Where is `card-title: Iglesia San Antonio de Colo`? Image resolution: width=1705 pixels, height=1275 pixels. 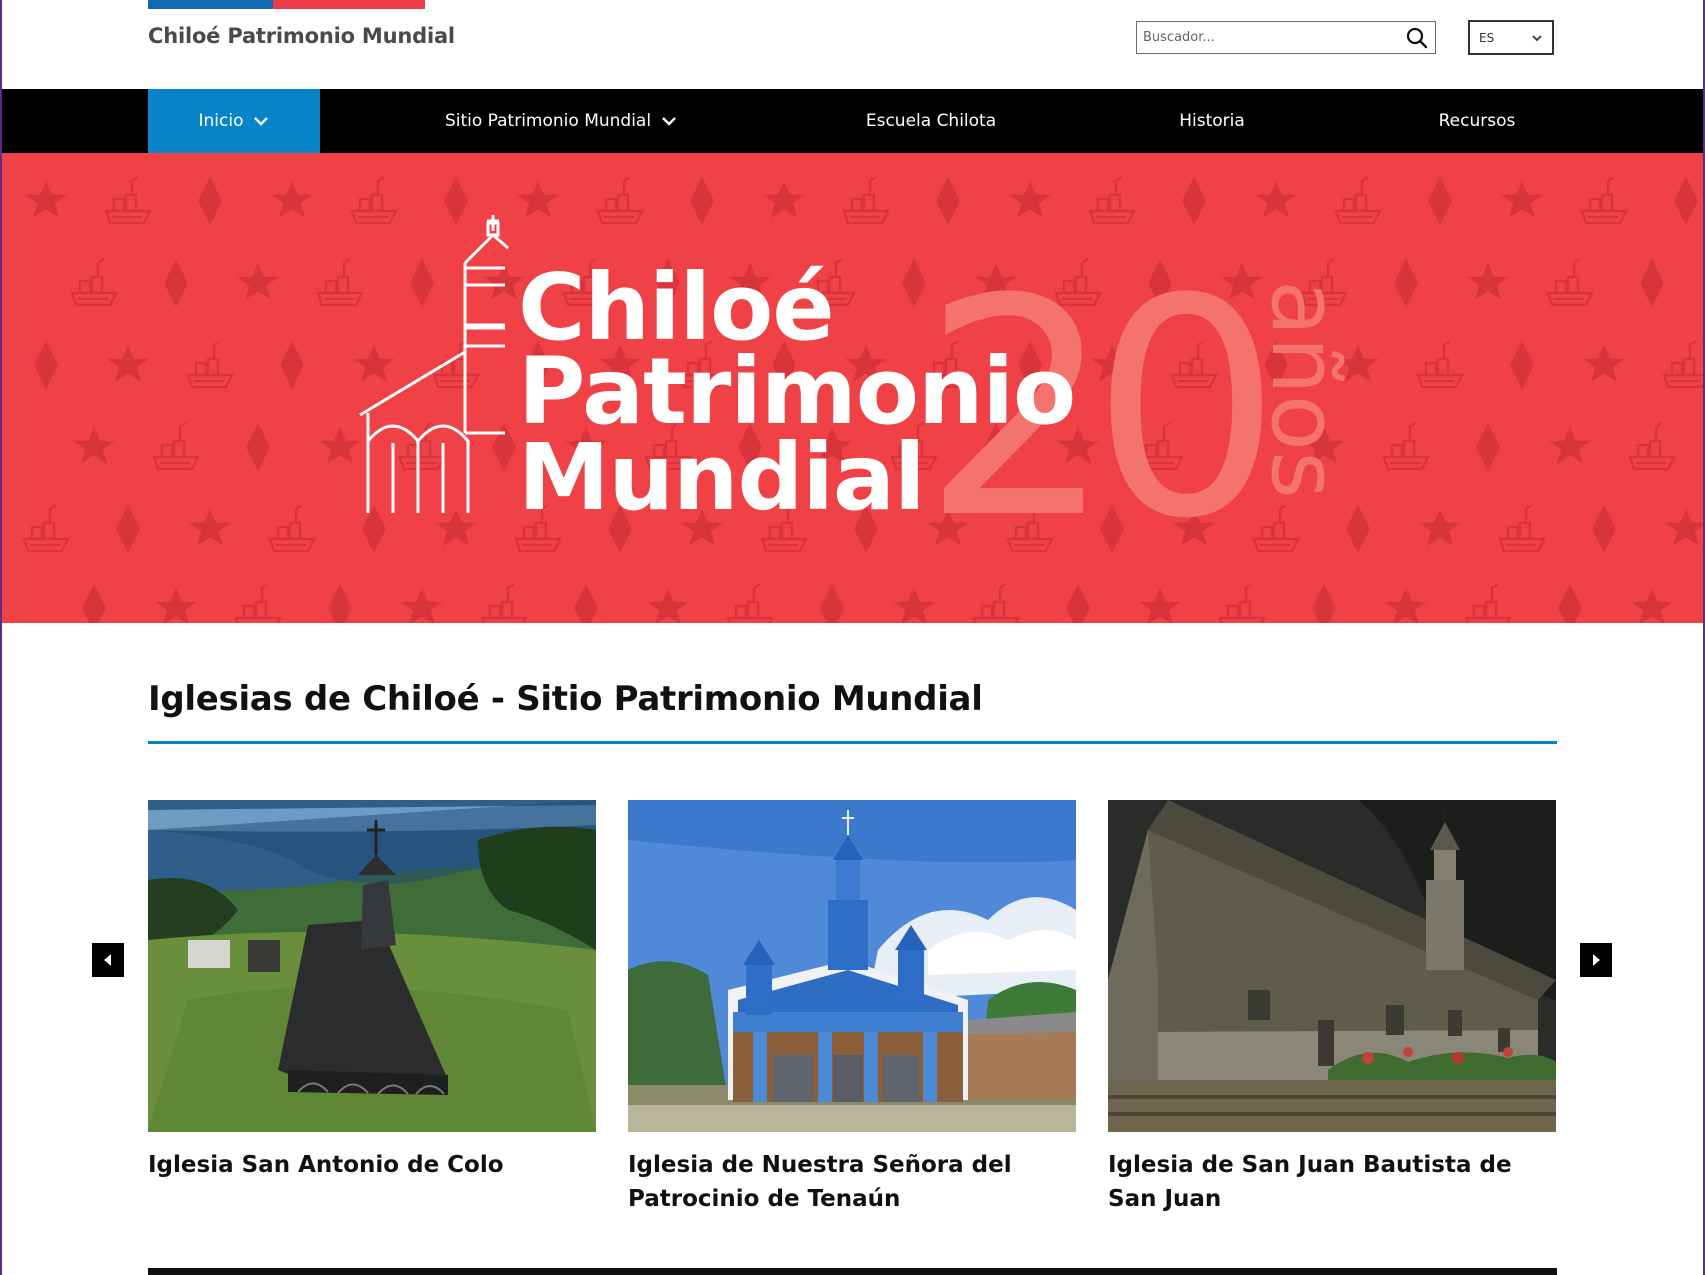 card-title: Iglesia San Antonio de Colo is located at coordinates (372, 1165).